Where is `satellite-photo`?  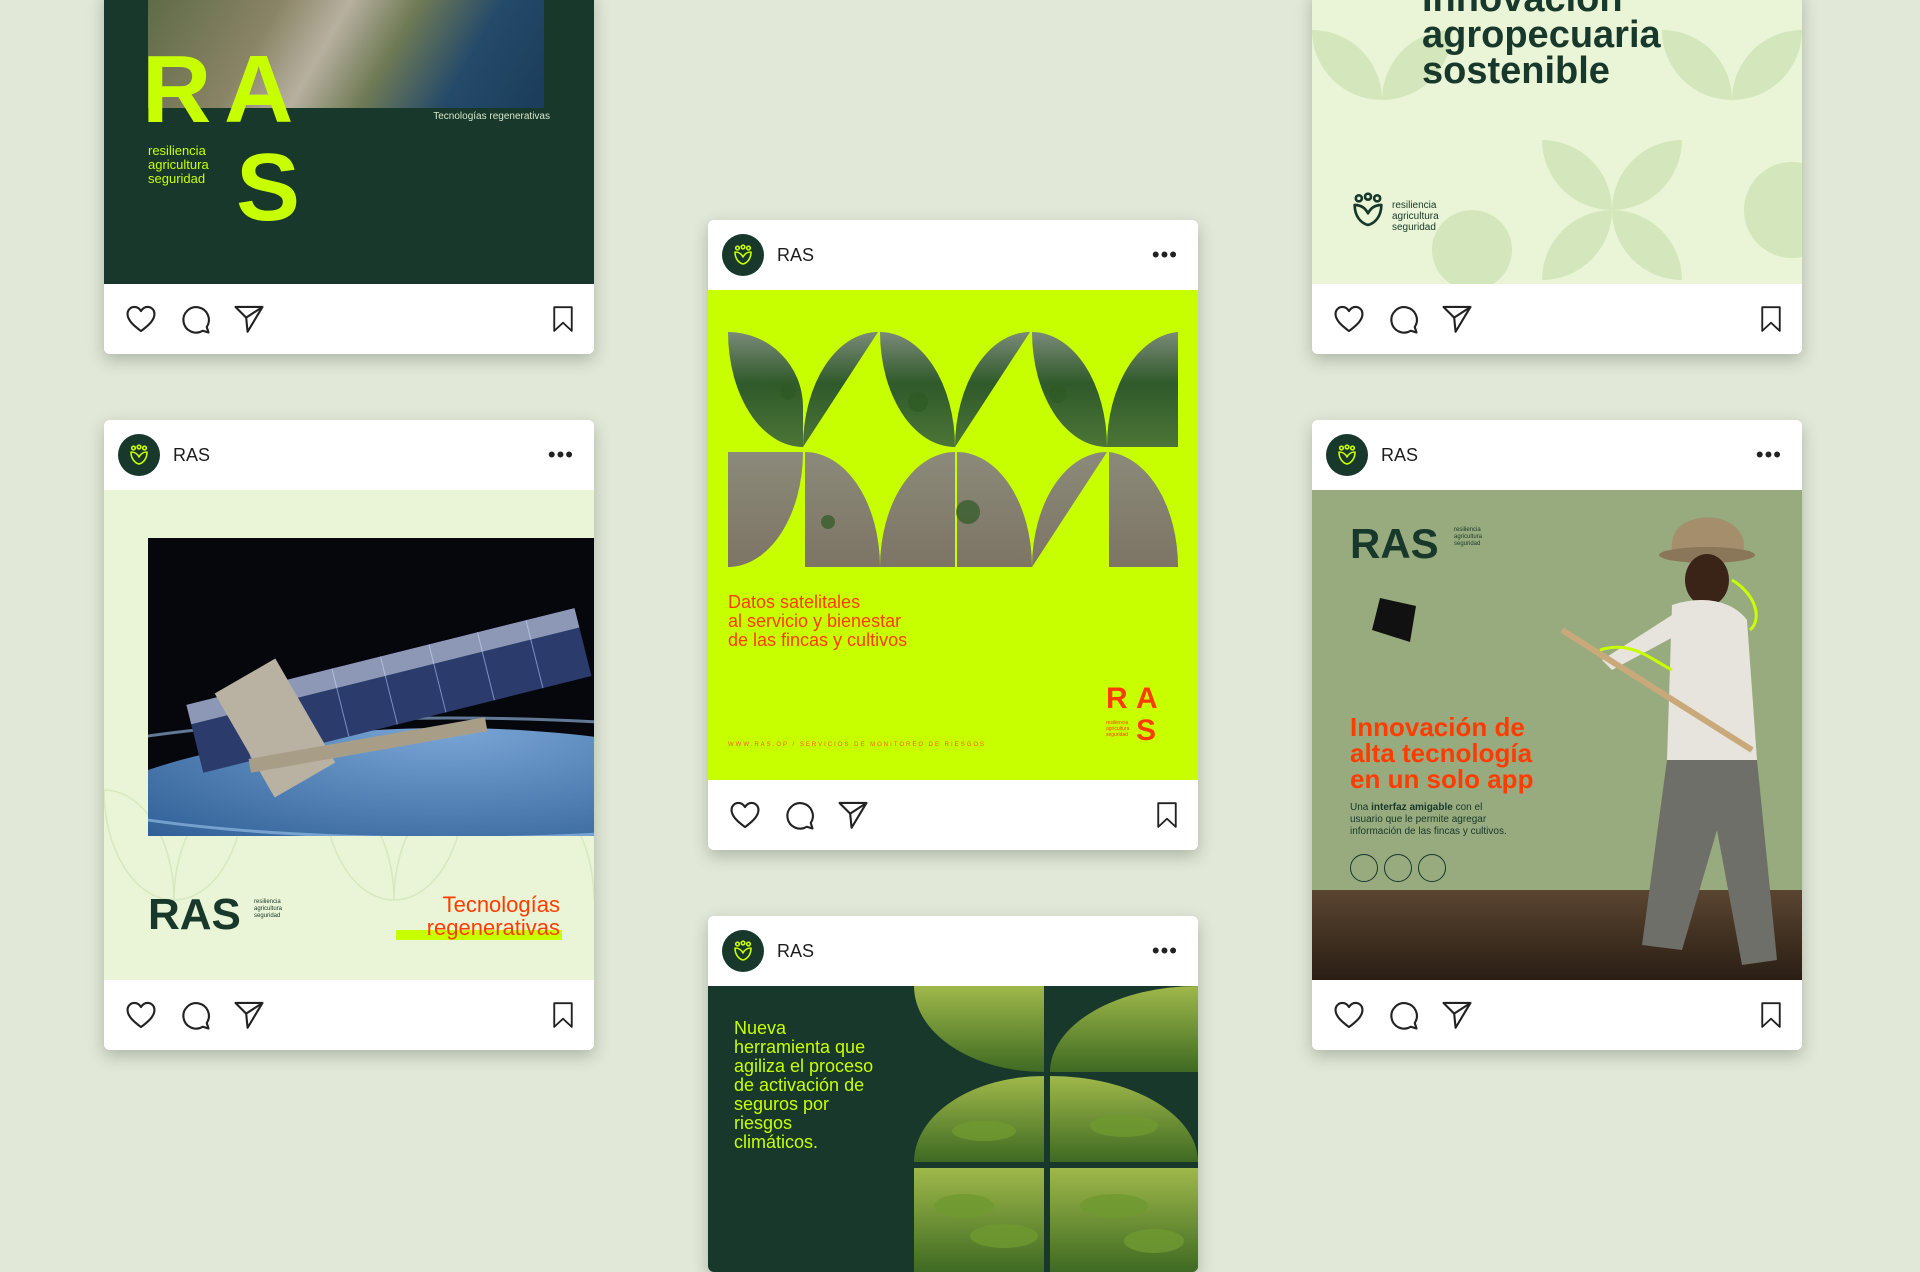 satellite-photo is located at coordinates (371, 687).